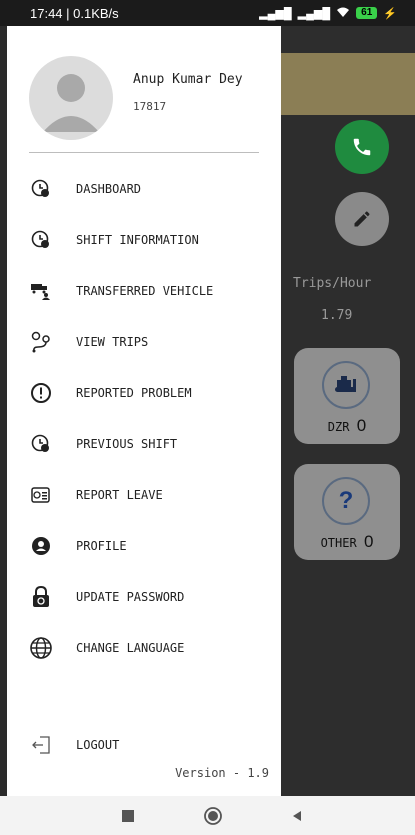 The height and width of the screenshot is (835, 415). I want to click on menu-item-reported-problem: REPORTED PROBLEM, so click(144, 393).